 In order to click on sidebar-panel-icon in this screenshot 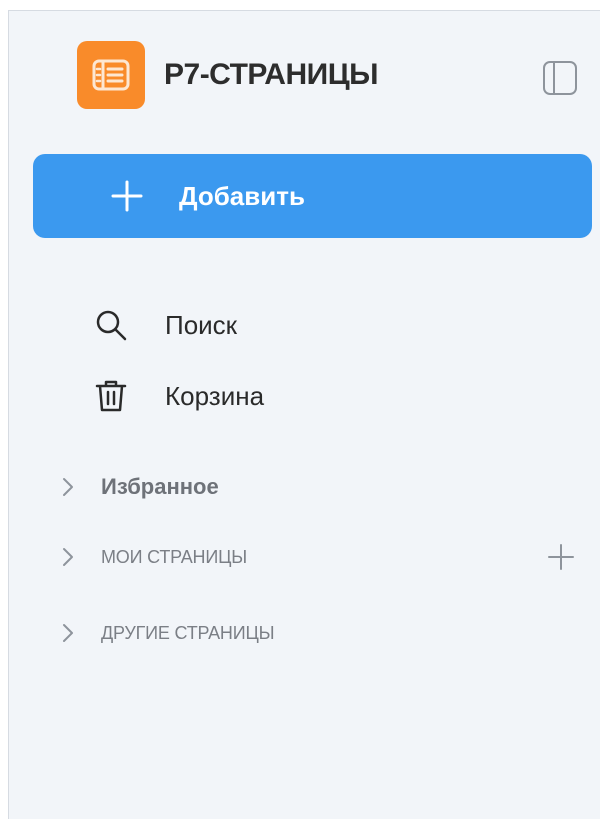, I will do `click(560, 78)`.